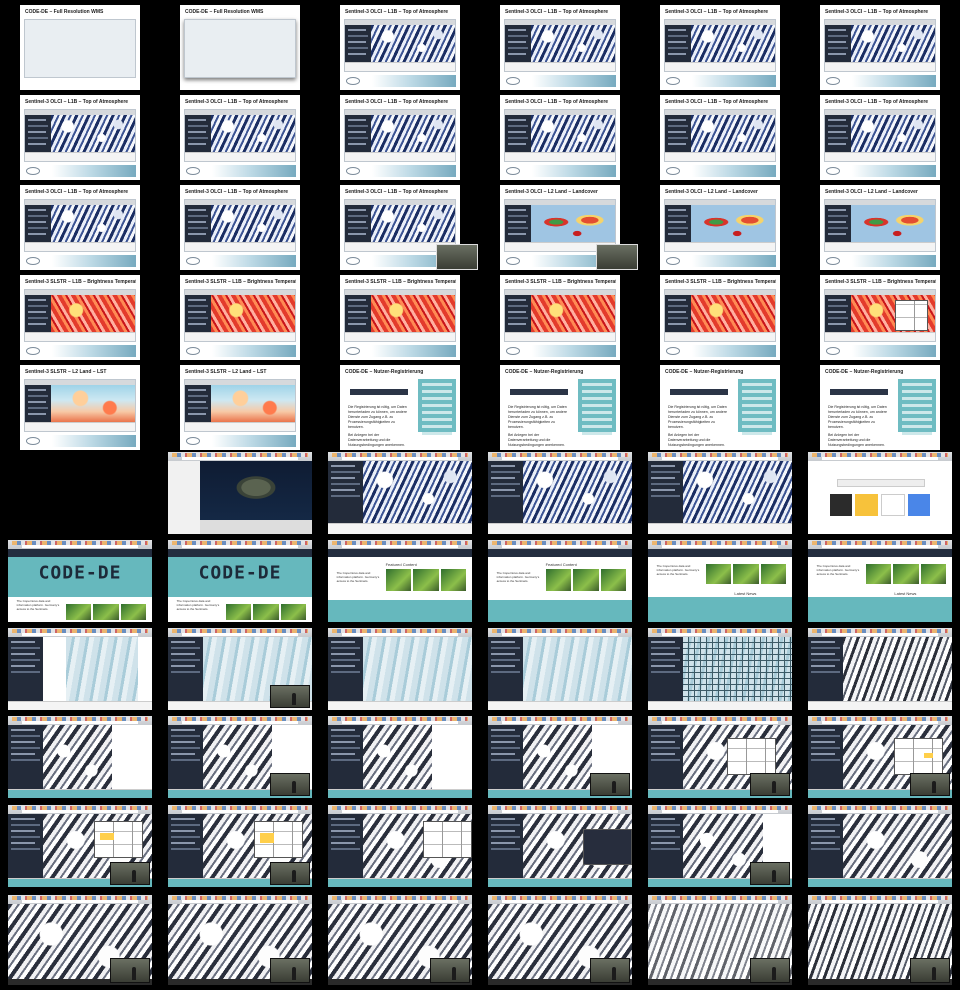 The width and height of the screenshot is (960, 990). Describe the element at coordinates (880, 227) in the screenshot. I see `slide-18: Sentinel-3 OLCI – L2 Land – Landcover` at that location.